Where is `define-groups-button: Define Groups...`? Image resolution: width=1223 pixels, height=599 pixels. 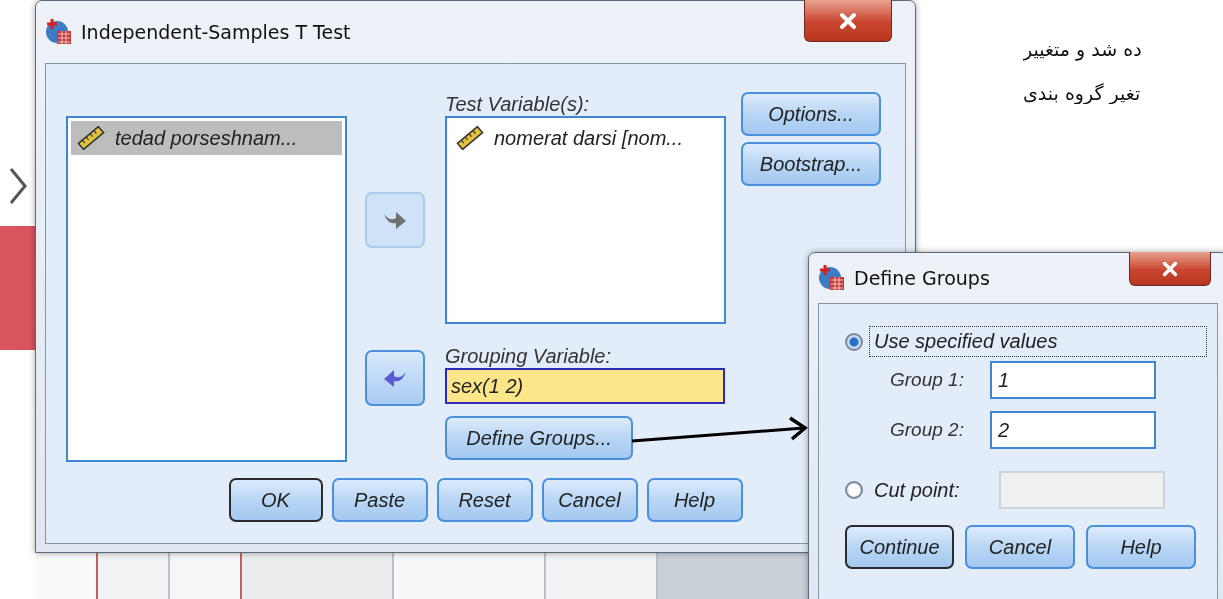
define-groups-button: Define Groups... is located at coordinates (539, 438).